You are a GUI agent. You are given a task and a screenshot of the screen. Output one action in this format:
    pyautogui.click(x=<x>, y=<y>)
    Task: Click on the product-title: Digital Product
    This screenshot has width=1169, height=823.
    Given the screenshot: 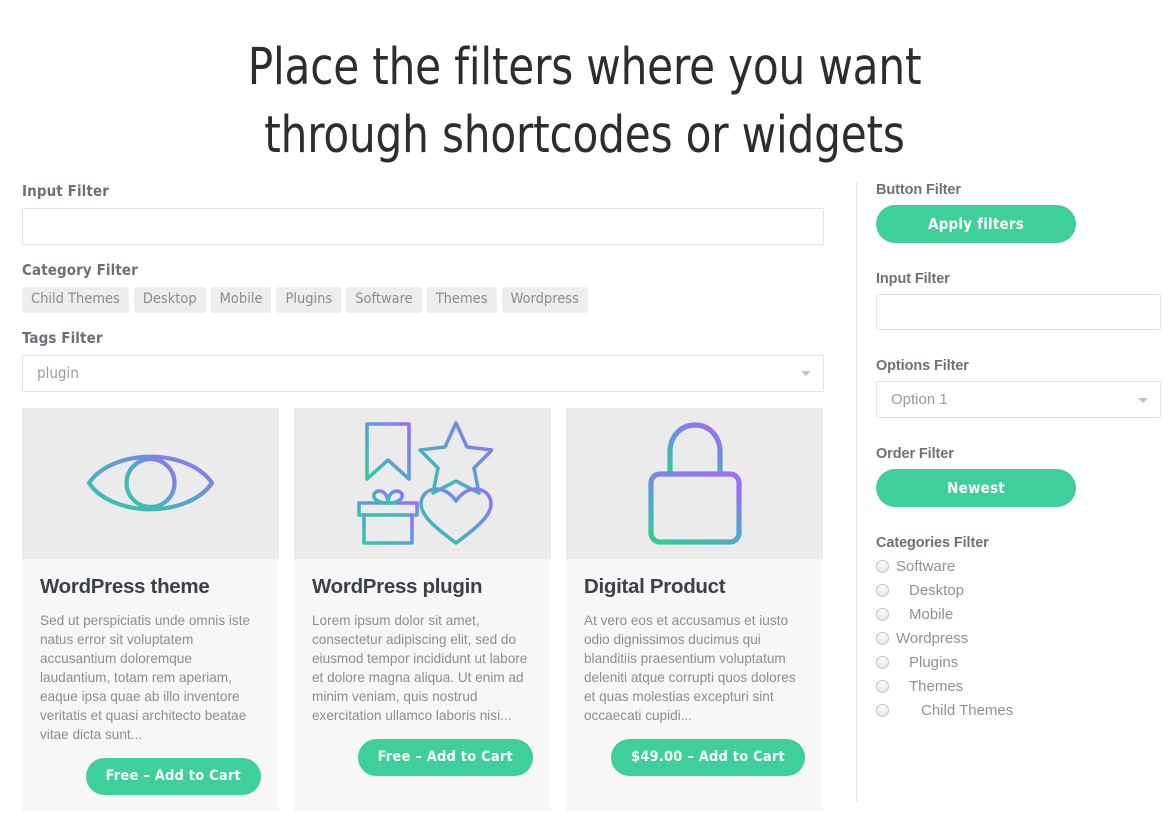 What is the action you would take?
    pyautogui.click(x=655, y=586)
    